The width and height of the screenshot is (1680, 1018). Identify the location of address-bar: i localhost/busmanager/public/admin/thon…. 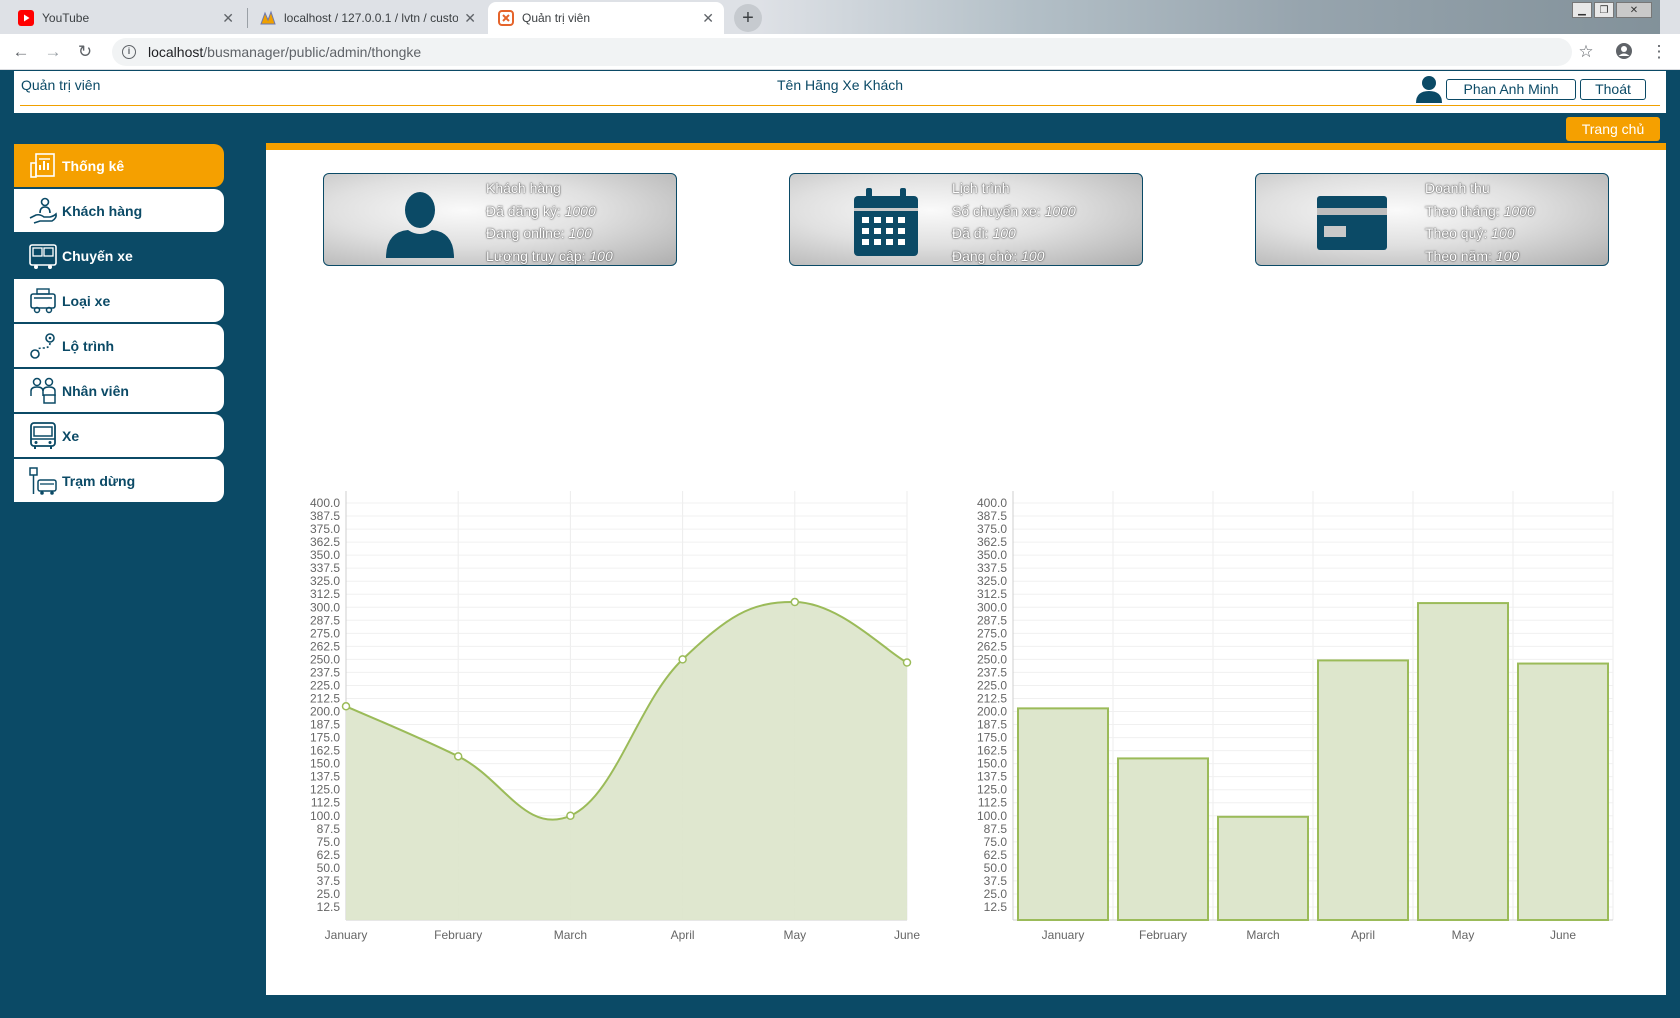
(842, 52).